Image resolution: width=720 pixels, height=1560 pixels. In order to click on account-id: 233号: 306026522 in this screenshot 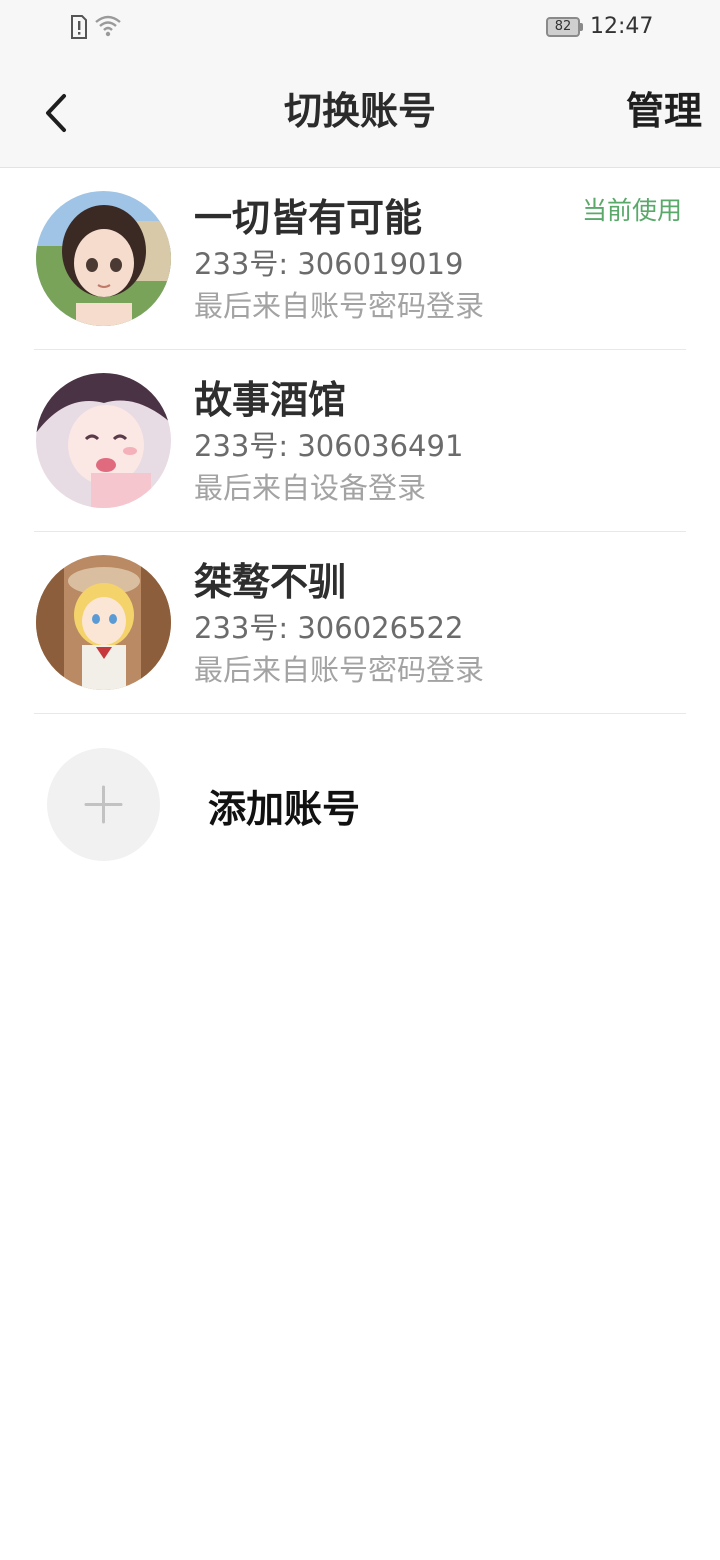, I will do `click(329, 628)`.